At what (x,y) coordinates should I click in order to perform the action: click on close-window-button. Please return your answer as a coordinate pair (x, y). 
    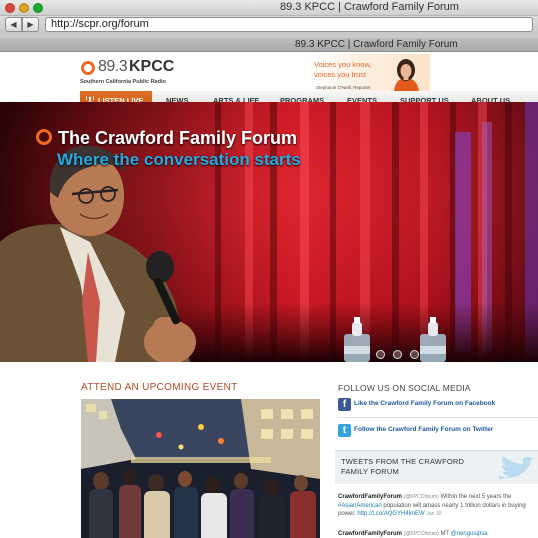
    Looking at the image, I should click on (10, 8).